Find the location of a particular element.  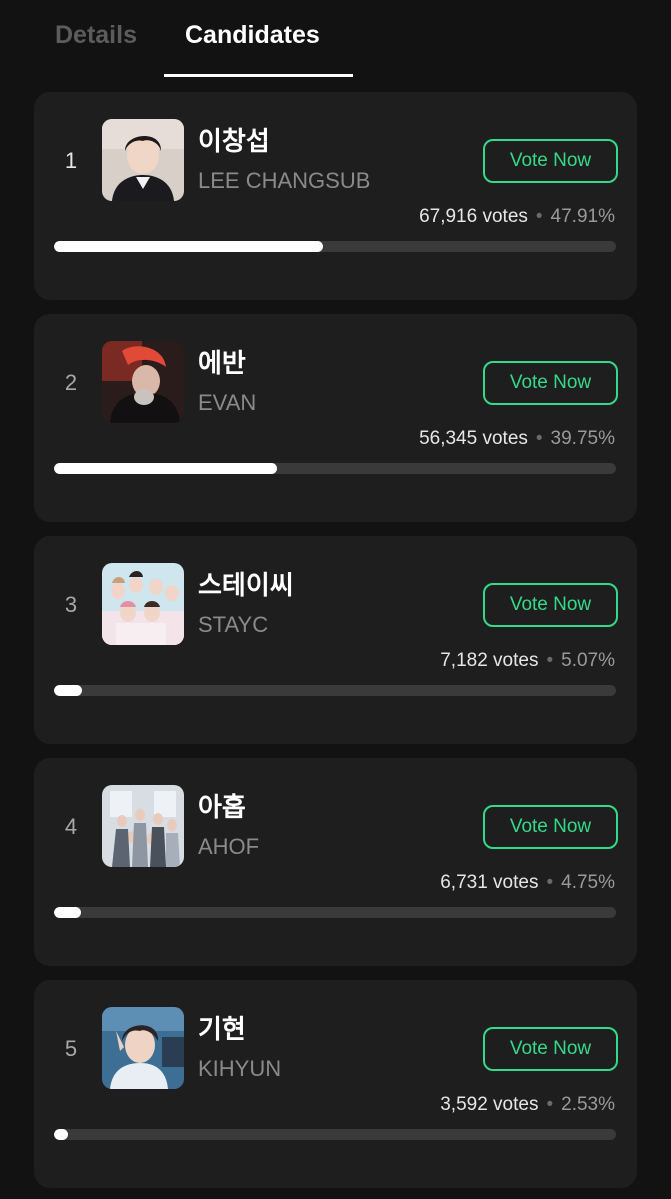

candidate-name-english: LEE CHANGSUB is located at coordinates (284, 180).